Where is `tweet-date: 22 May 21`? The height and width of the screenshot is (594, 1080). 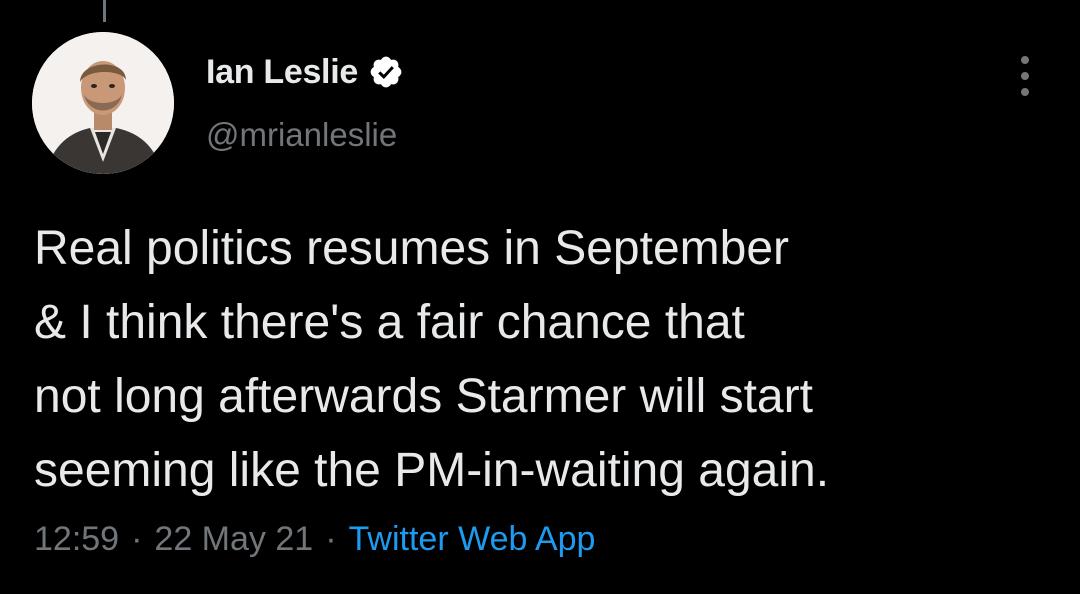 tweet-date: 22 May 21 is located at coordinates (233, 539).